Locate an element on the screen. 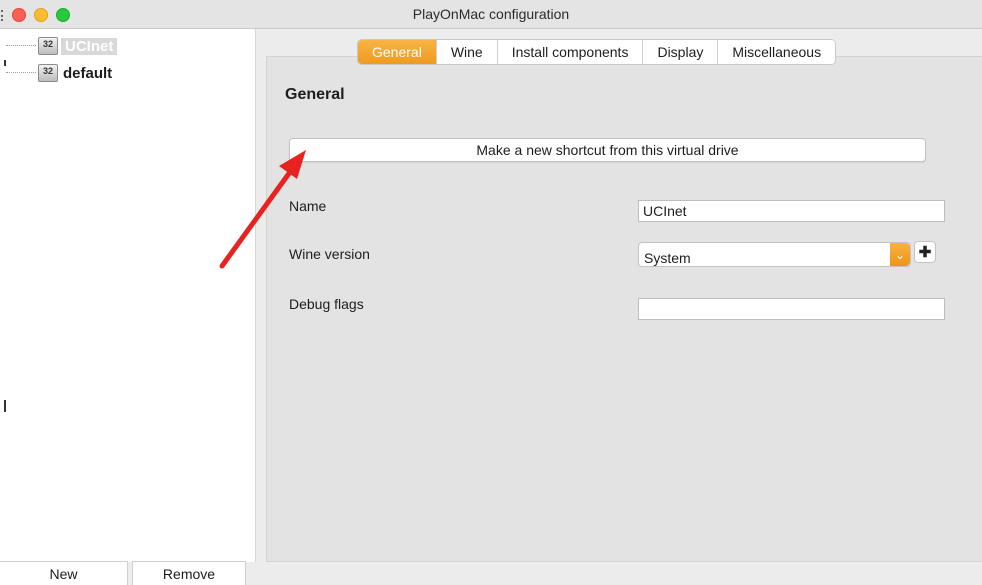 Image resolution: width=982 pixels, height=585 pixels. sidebar-item-default: 32 default is located at coordinates (56, 73).